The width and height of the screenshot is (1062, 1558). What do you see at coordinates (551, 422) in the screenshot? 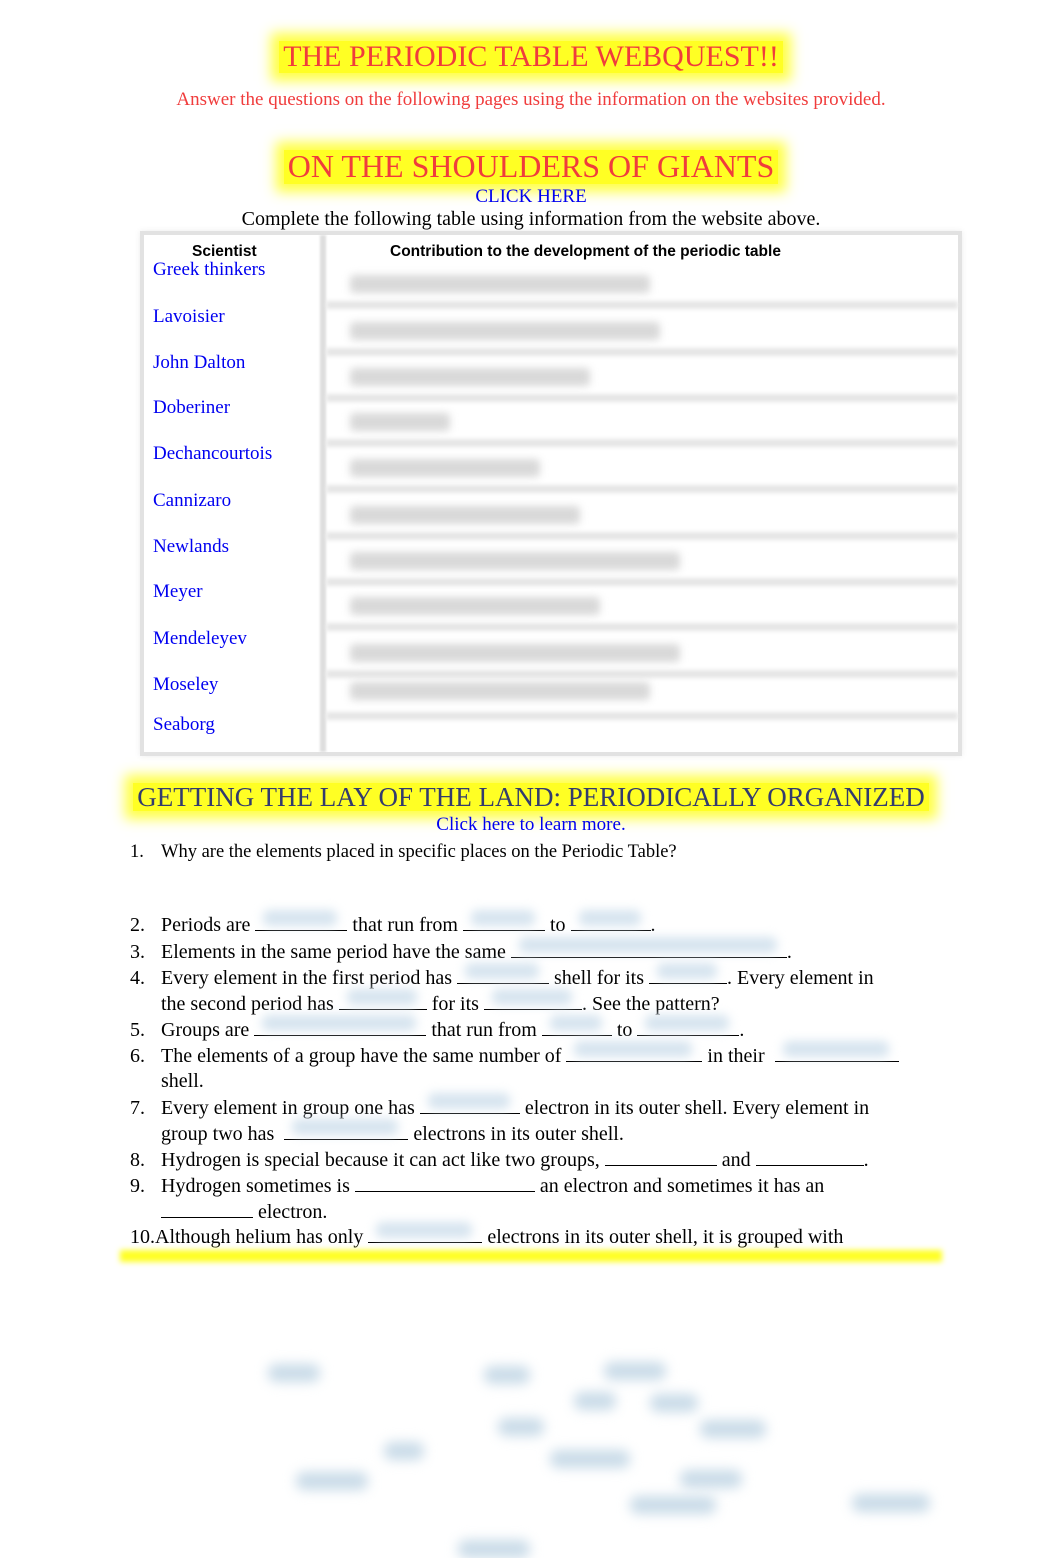
I see `table-row: Doberiner` at bounding box center [551, 422].